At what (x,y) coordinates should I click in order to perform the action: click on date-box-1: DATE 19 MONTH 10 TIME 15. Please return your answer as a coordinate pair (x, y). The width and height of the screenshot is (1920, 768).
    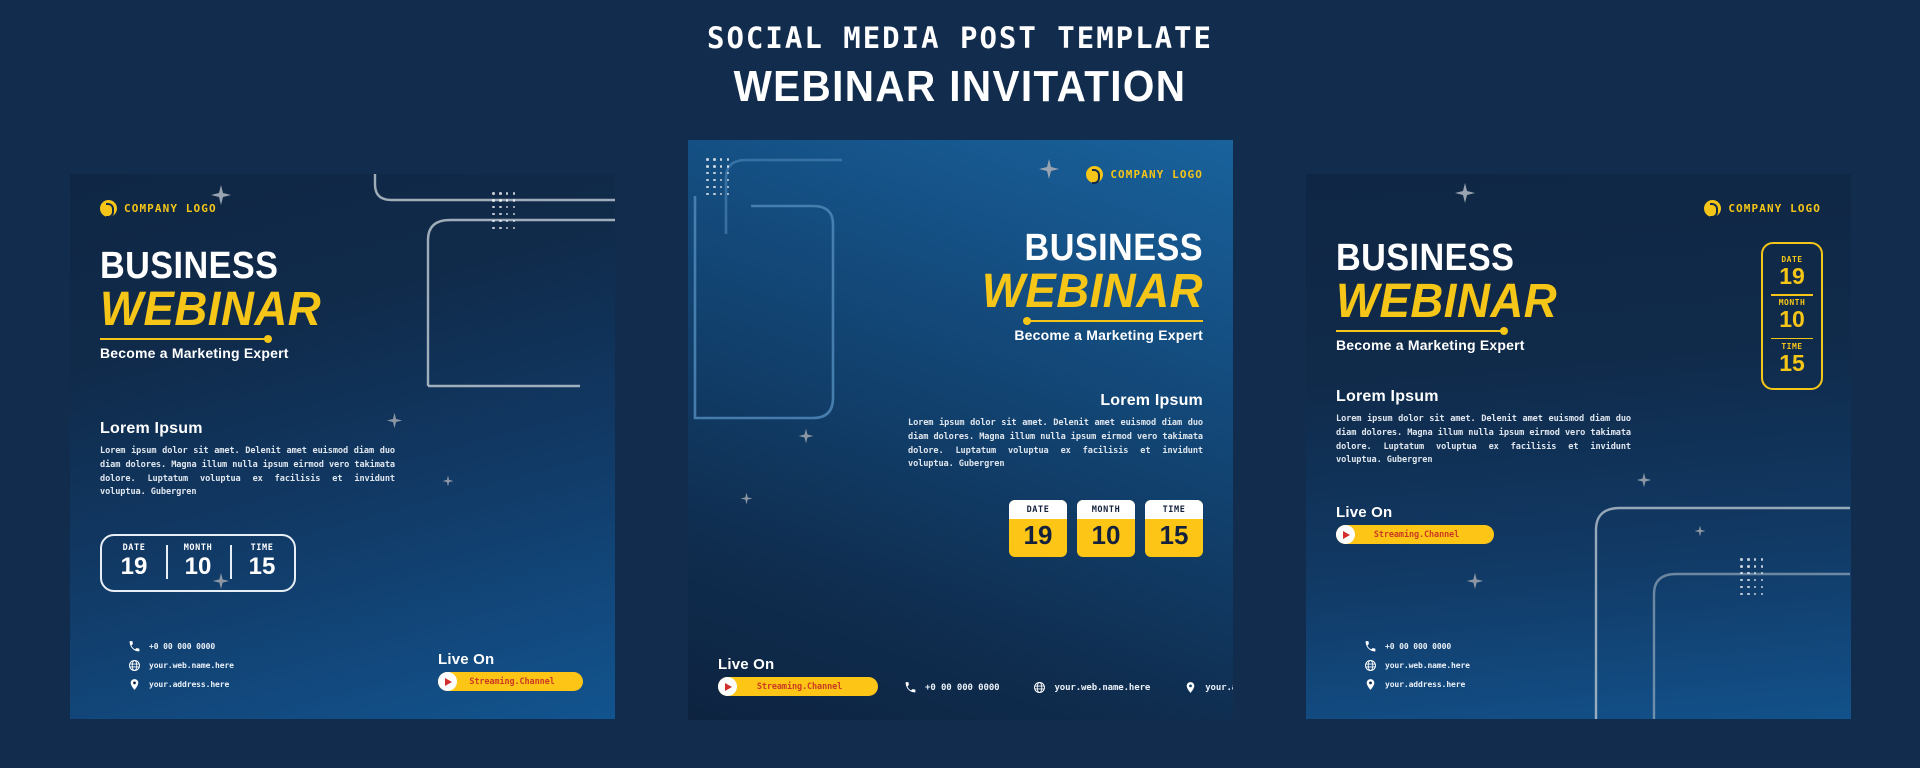
    Looking at the image, I should click on (198, 563).